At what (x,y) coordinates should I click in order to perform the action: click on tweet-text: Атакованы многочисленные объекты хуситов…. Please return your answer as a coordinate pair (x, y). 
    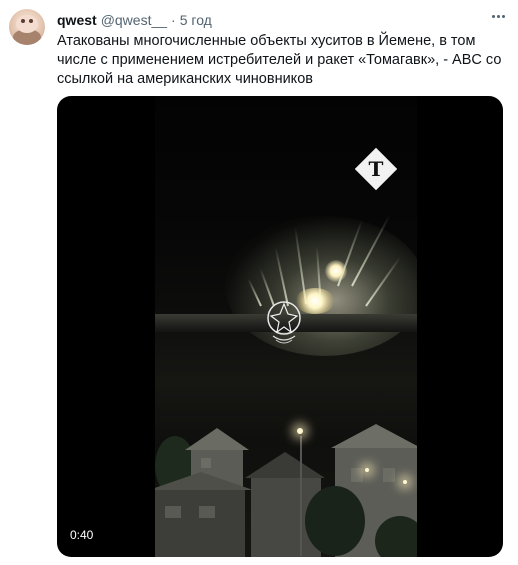
    Looking at the image, I should click on (279, 60).